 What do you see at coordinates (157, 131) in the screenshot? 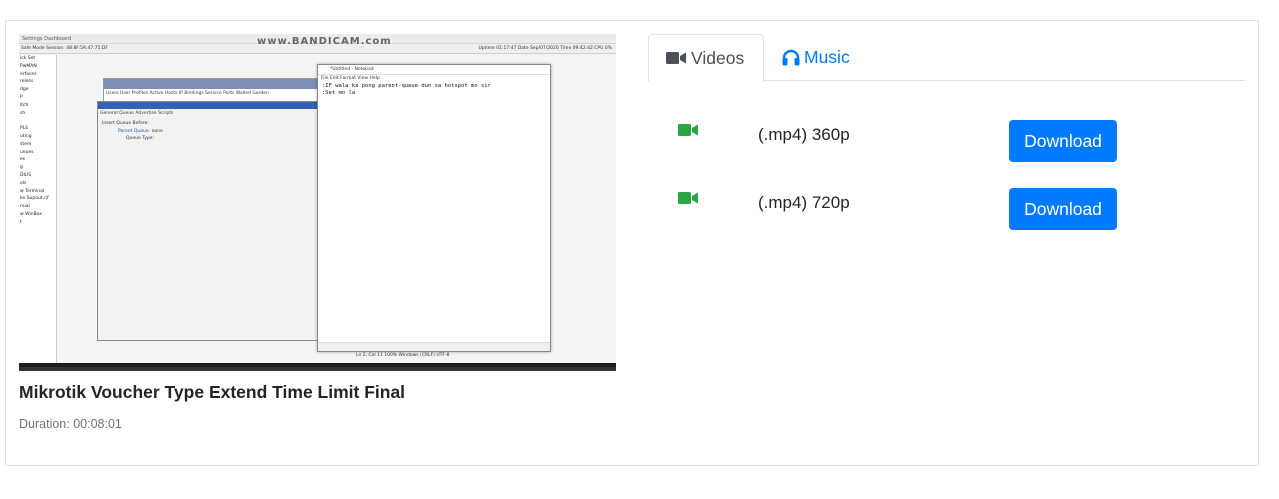
I see `thumb-field-value: none` at bounding box center [157, 131].